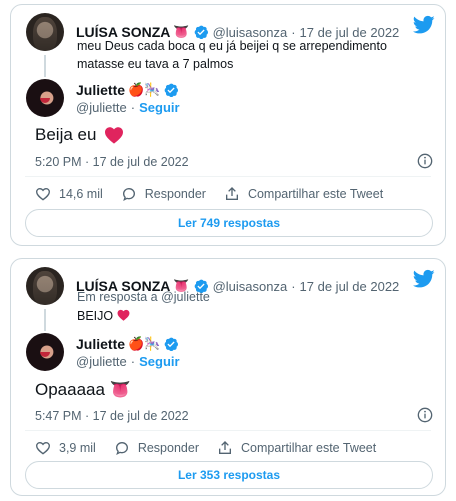 This screenshot has width=456, height=501. I want to click on like-button: 3,9 mil, so click(65, 448).